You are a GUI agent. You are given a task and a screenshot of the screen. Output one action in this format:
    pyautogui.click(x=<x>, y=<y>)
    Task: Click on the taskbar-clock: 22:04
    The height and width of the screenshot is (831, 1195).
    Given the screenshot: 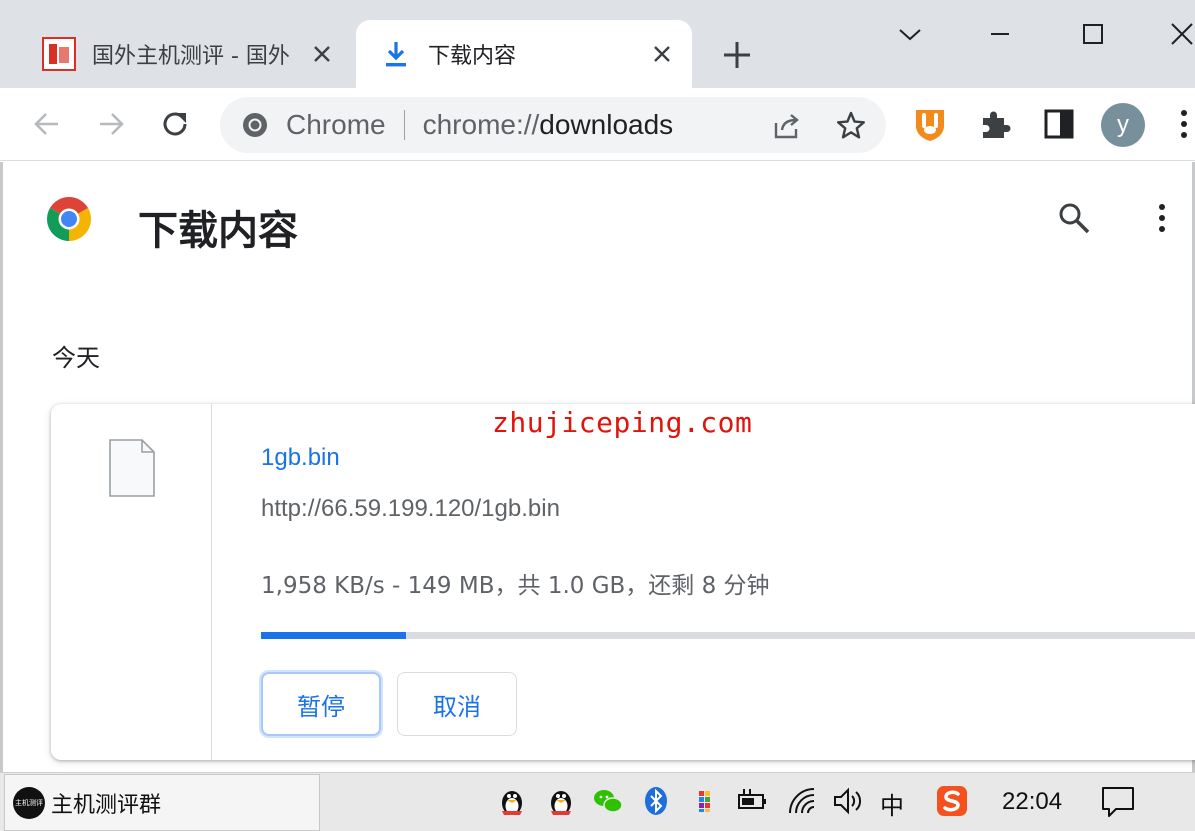 What is the action you would take?
    pyautogui.click(x=1032, y=802)
    